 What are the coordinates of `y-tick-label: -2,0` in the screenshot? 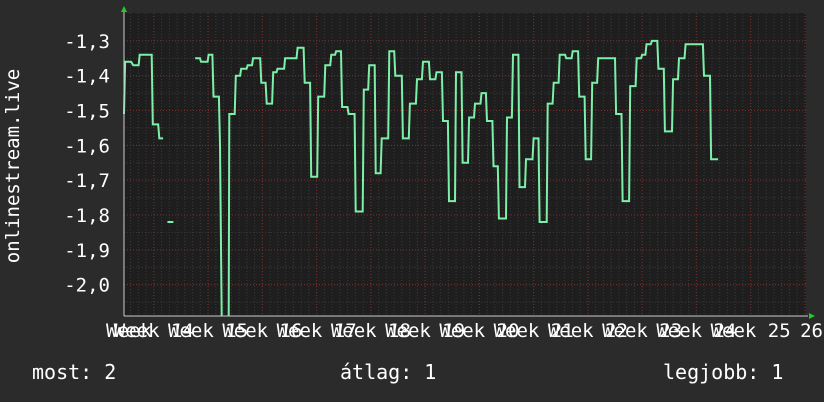 It's located at (87, 286).